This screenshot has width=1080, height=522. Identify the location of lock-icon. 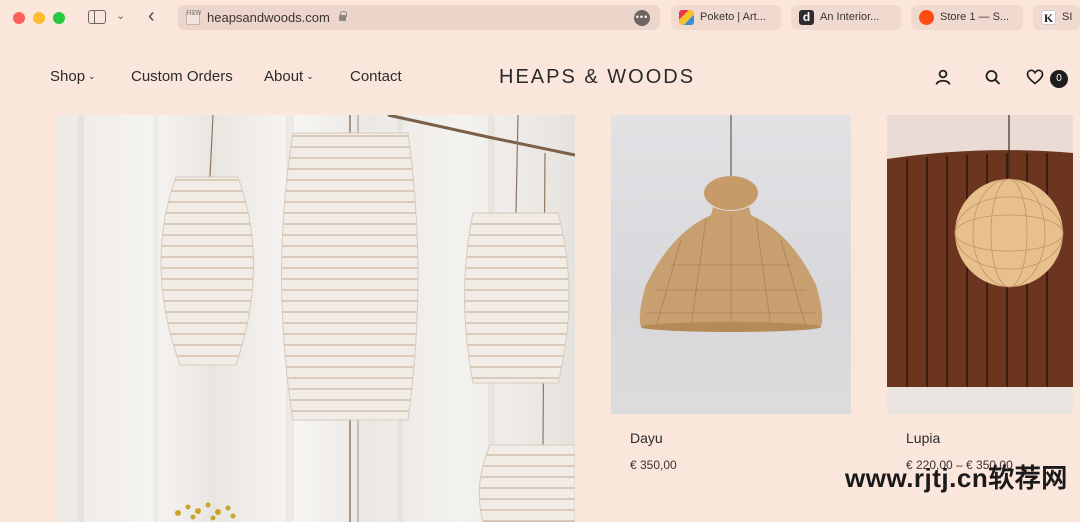
(342, 16).